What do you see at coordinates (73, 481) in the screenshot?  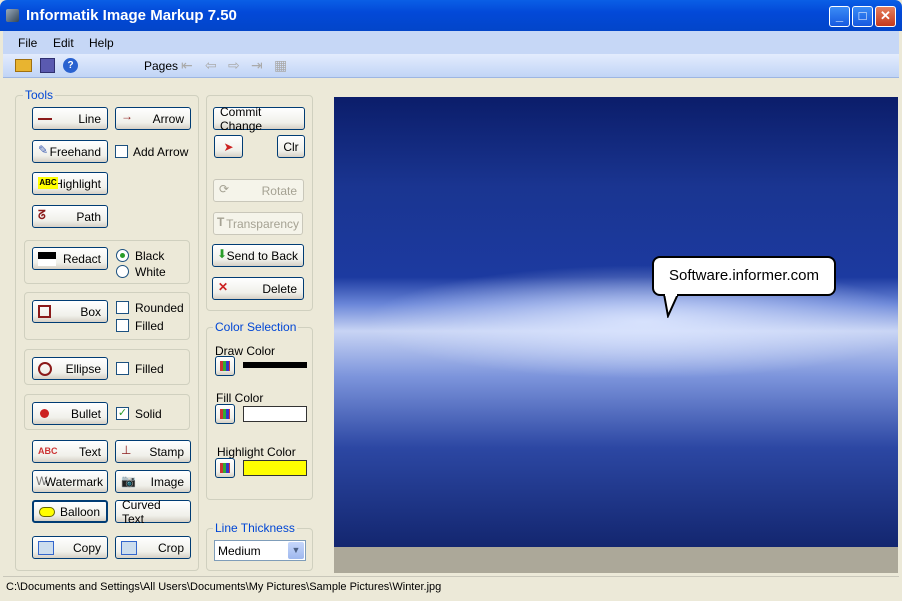 I see `watermark-label: Watermark` at bounding box center [73, 481].